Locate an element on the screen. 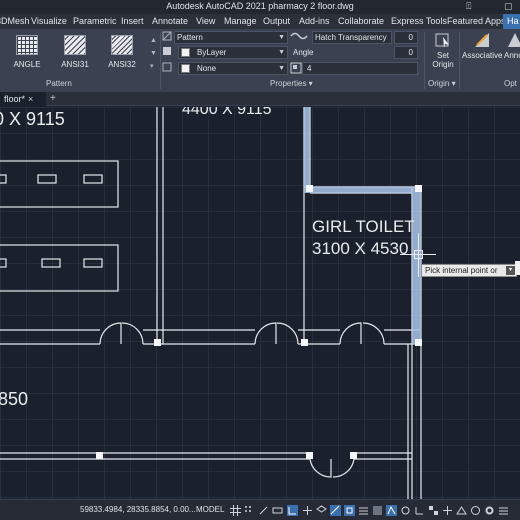  background-color-dropdown: None ▼ is located at coordinates (233, 68).